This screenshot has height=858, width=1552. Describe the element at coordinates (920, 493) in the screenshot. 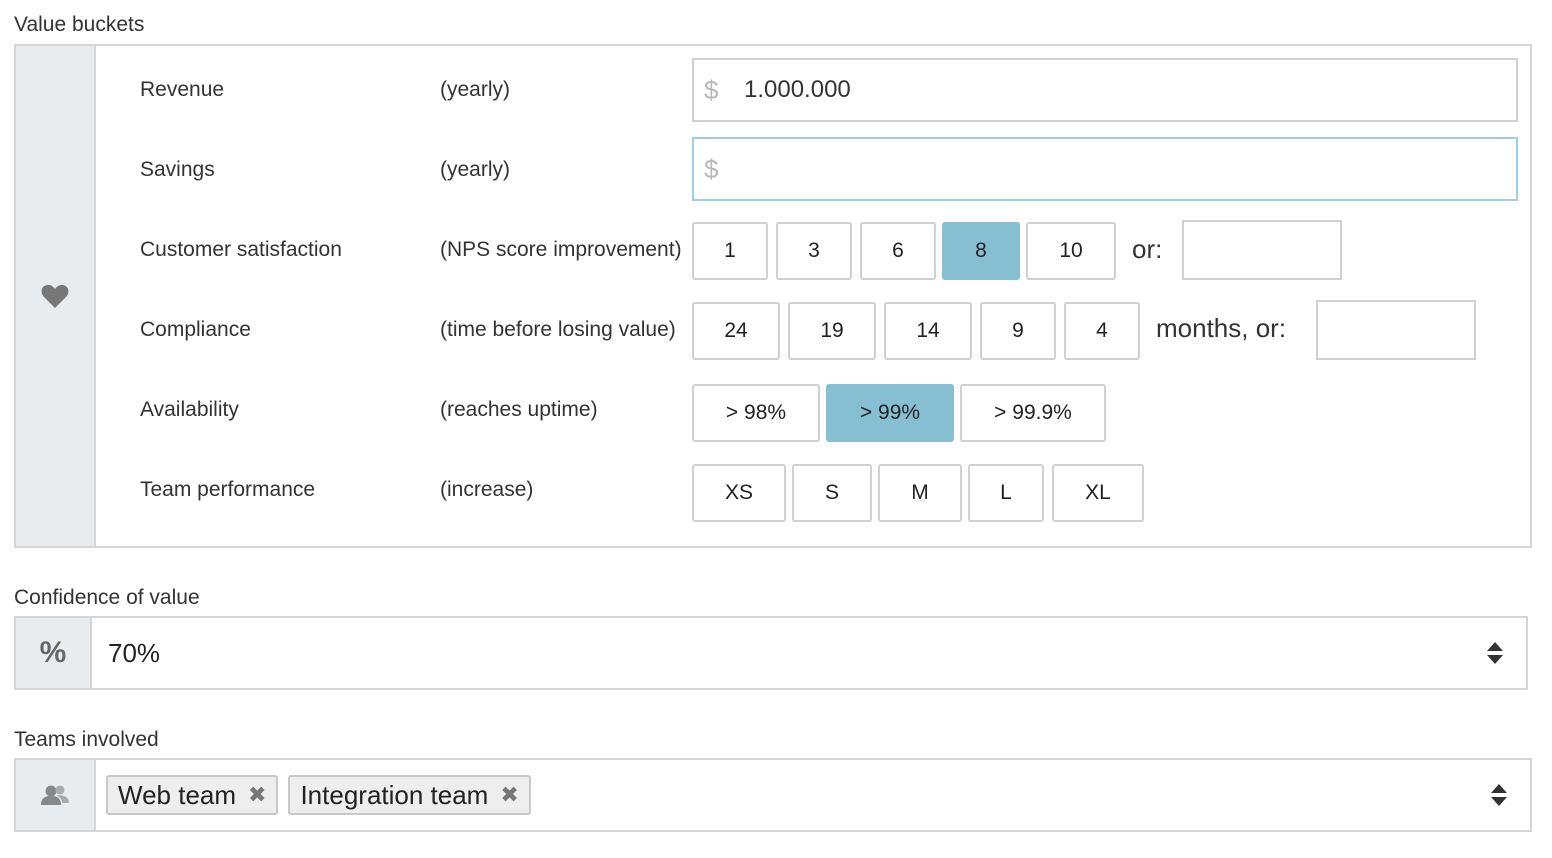

I see `size-option-button: M` at that location.